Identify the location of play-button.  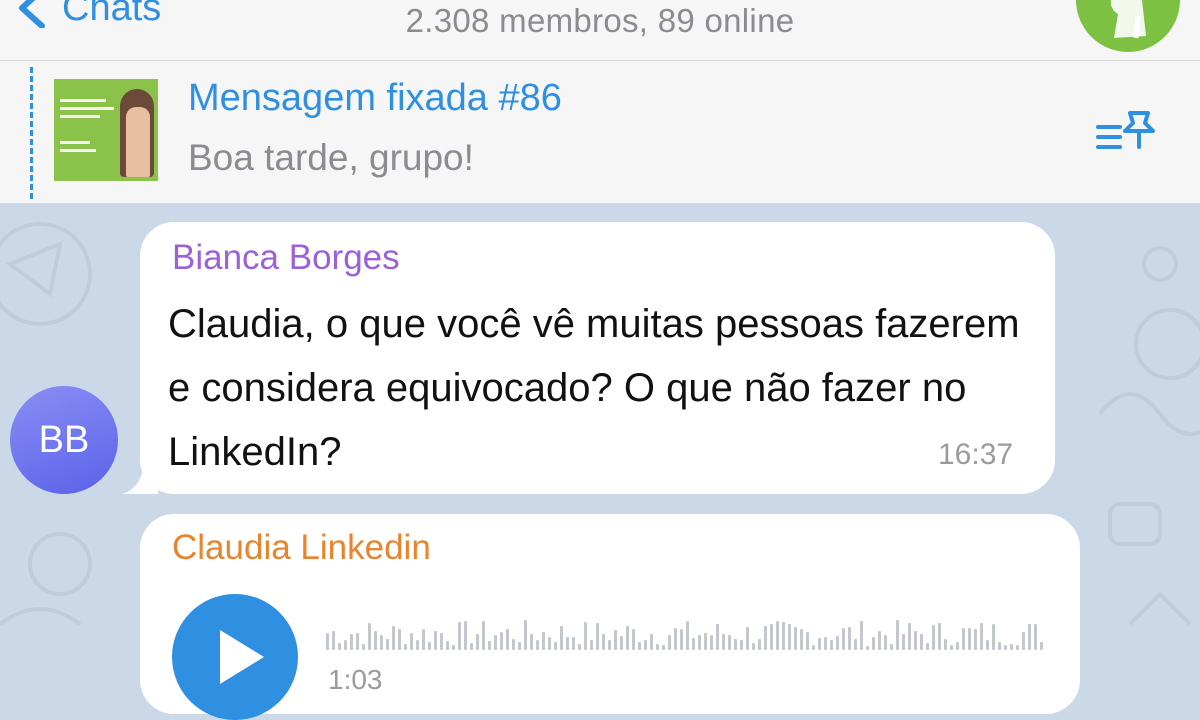
(235, 657).